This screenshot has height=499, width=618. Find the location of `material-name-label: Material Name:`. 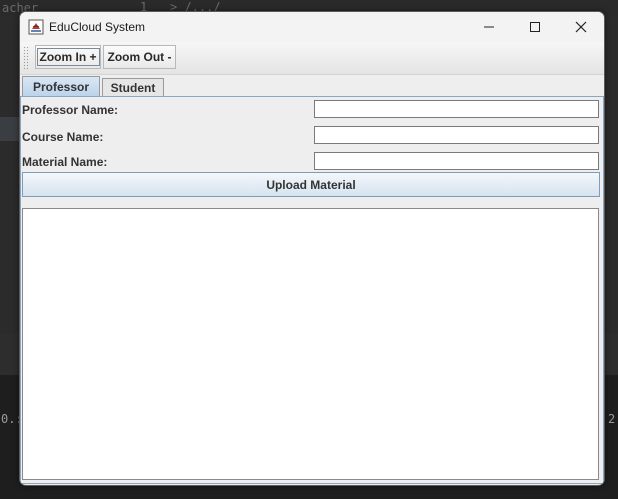

material-name-label: Material Name: is located at coordinates (65, 162).